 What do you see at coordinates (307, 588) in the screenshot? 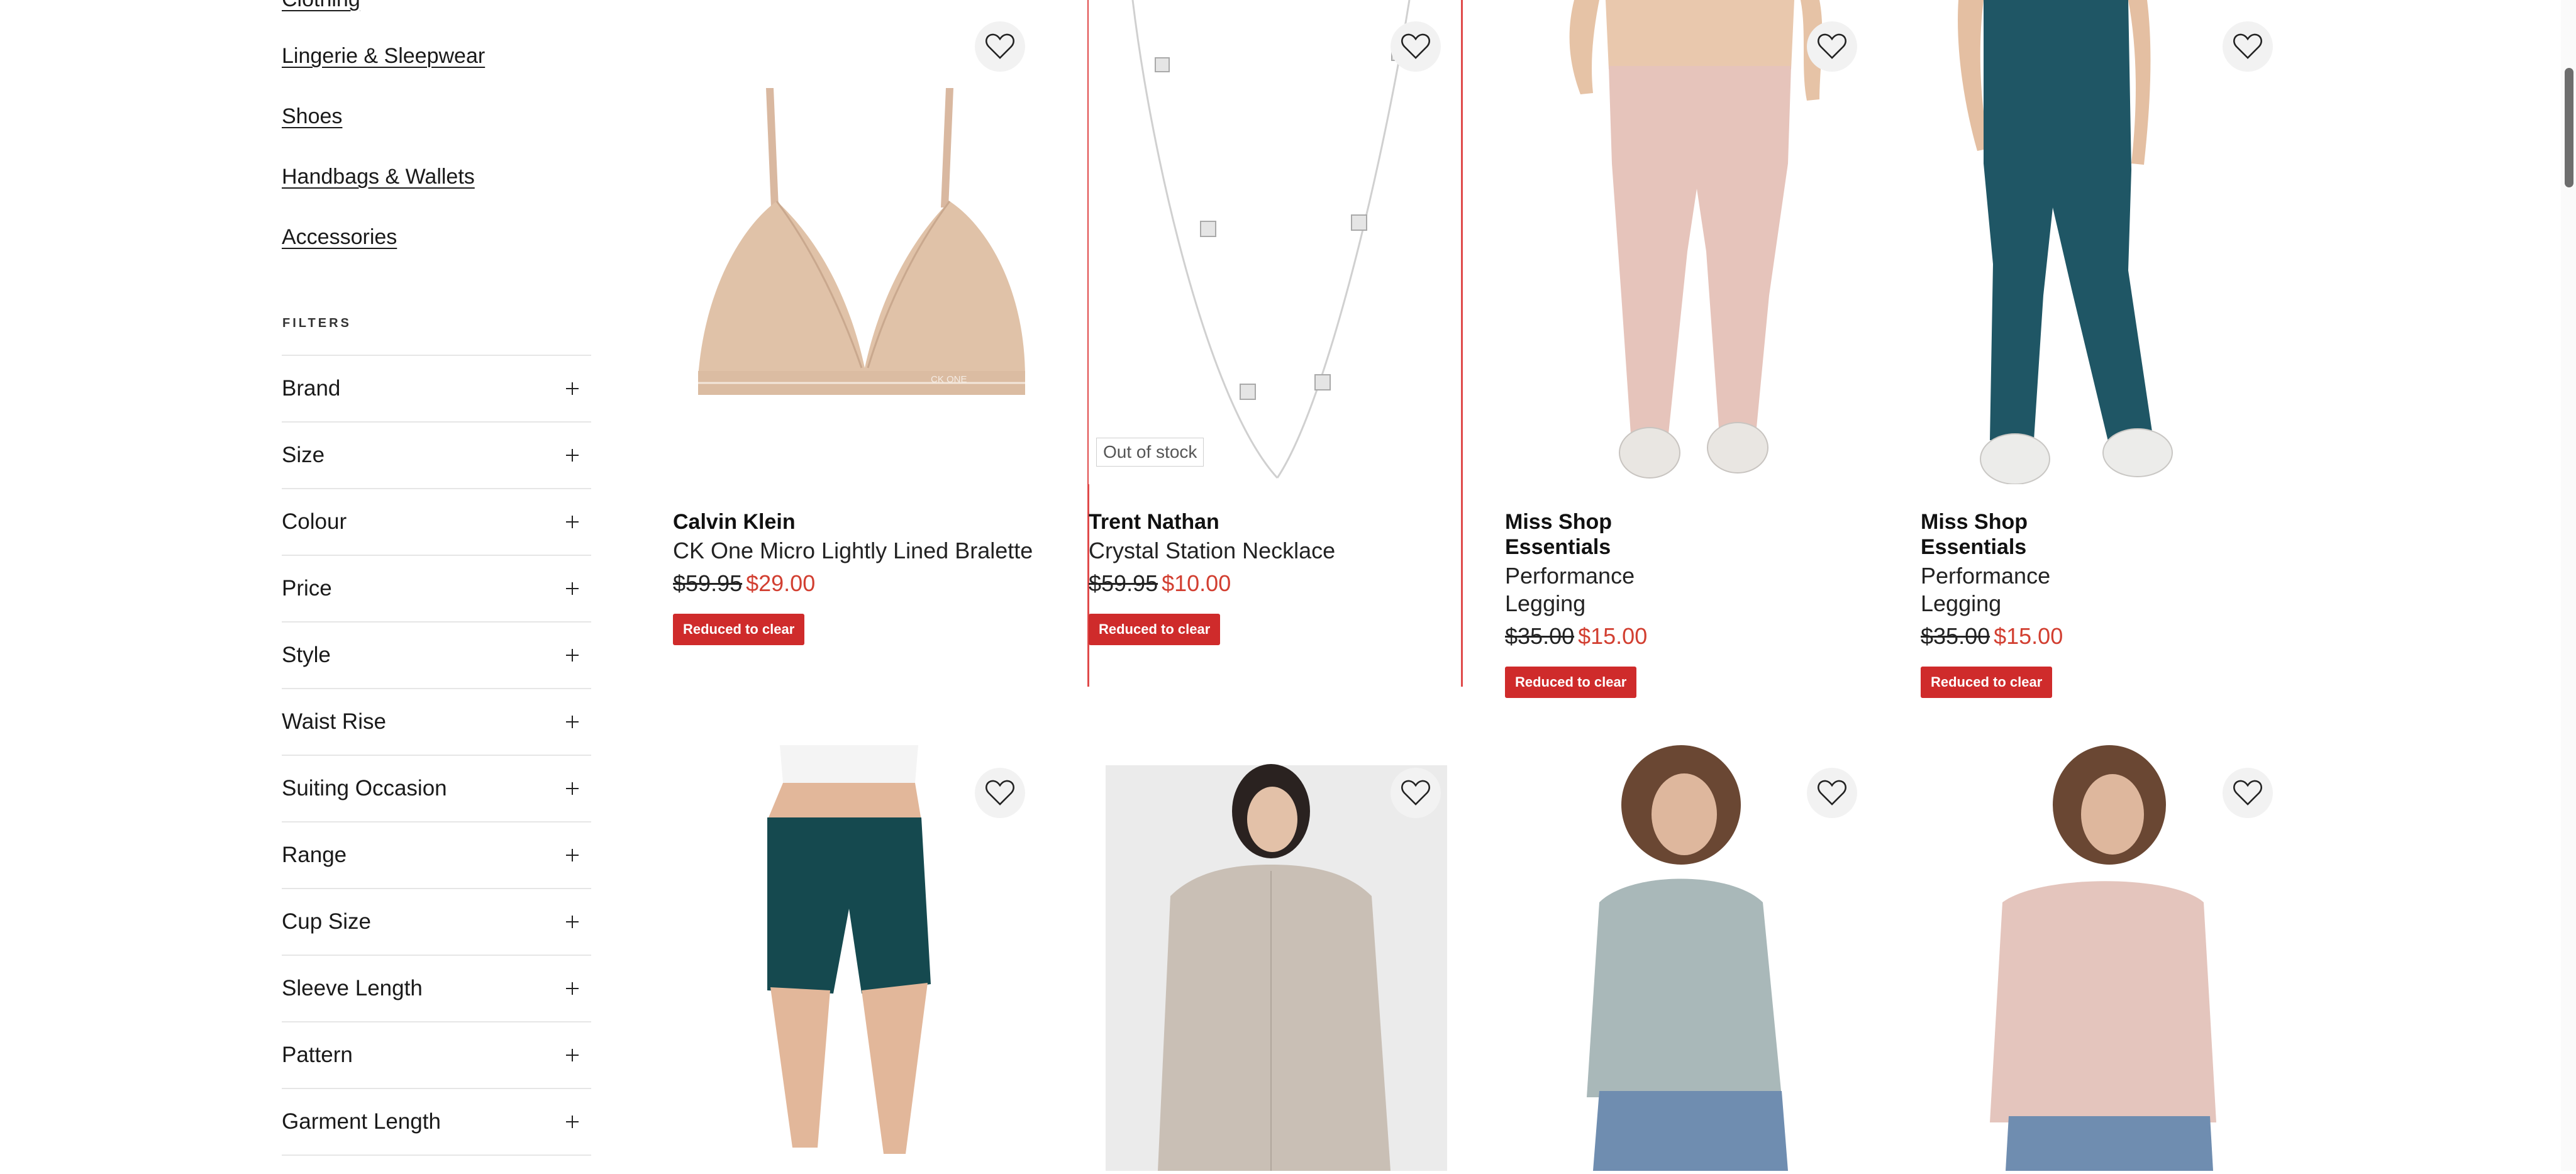
I see `filter-label: Price` at bounding box center [307, 588].